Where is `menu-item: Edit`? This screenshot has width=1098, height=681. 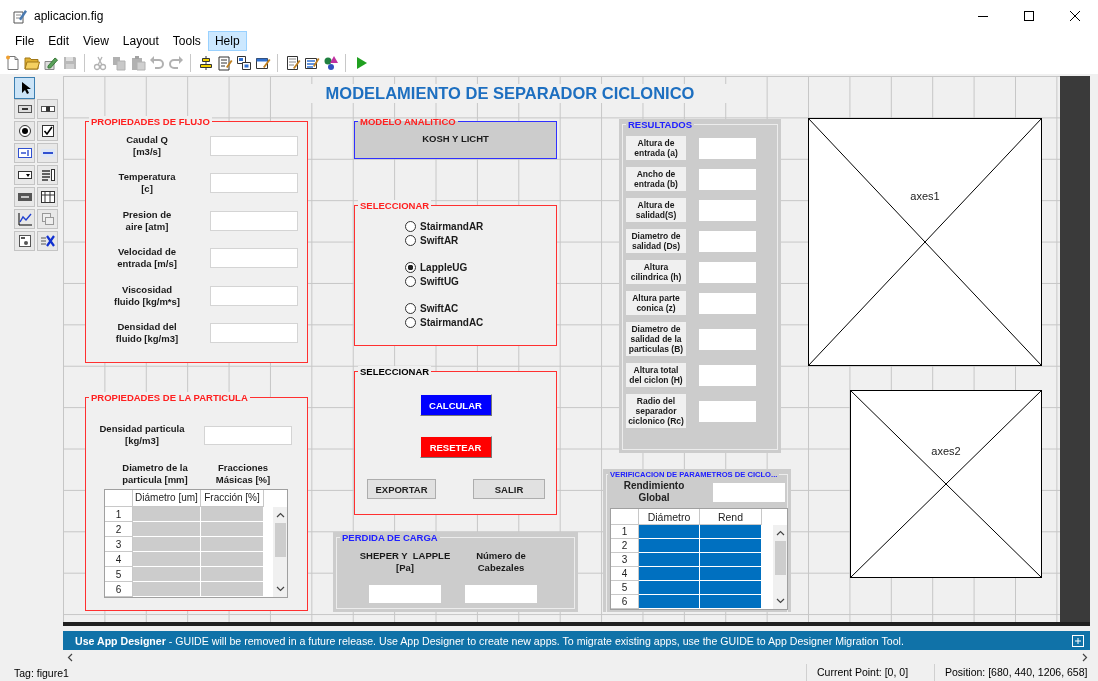 menu-item: Edit is located at coordinates (59, 41).